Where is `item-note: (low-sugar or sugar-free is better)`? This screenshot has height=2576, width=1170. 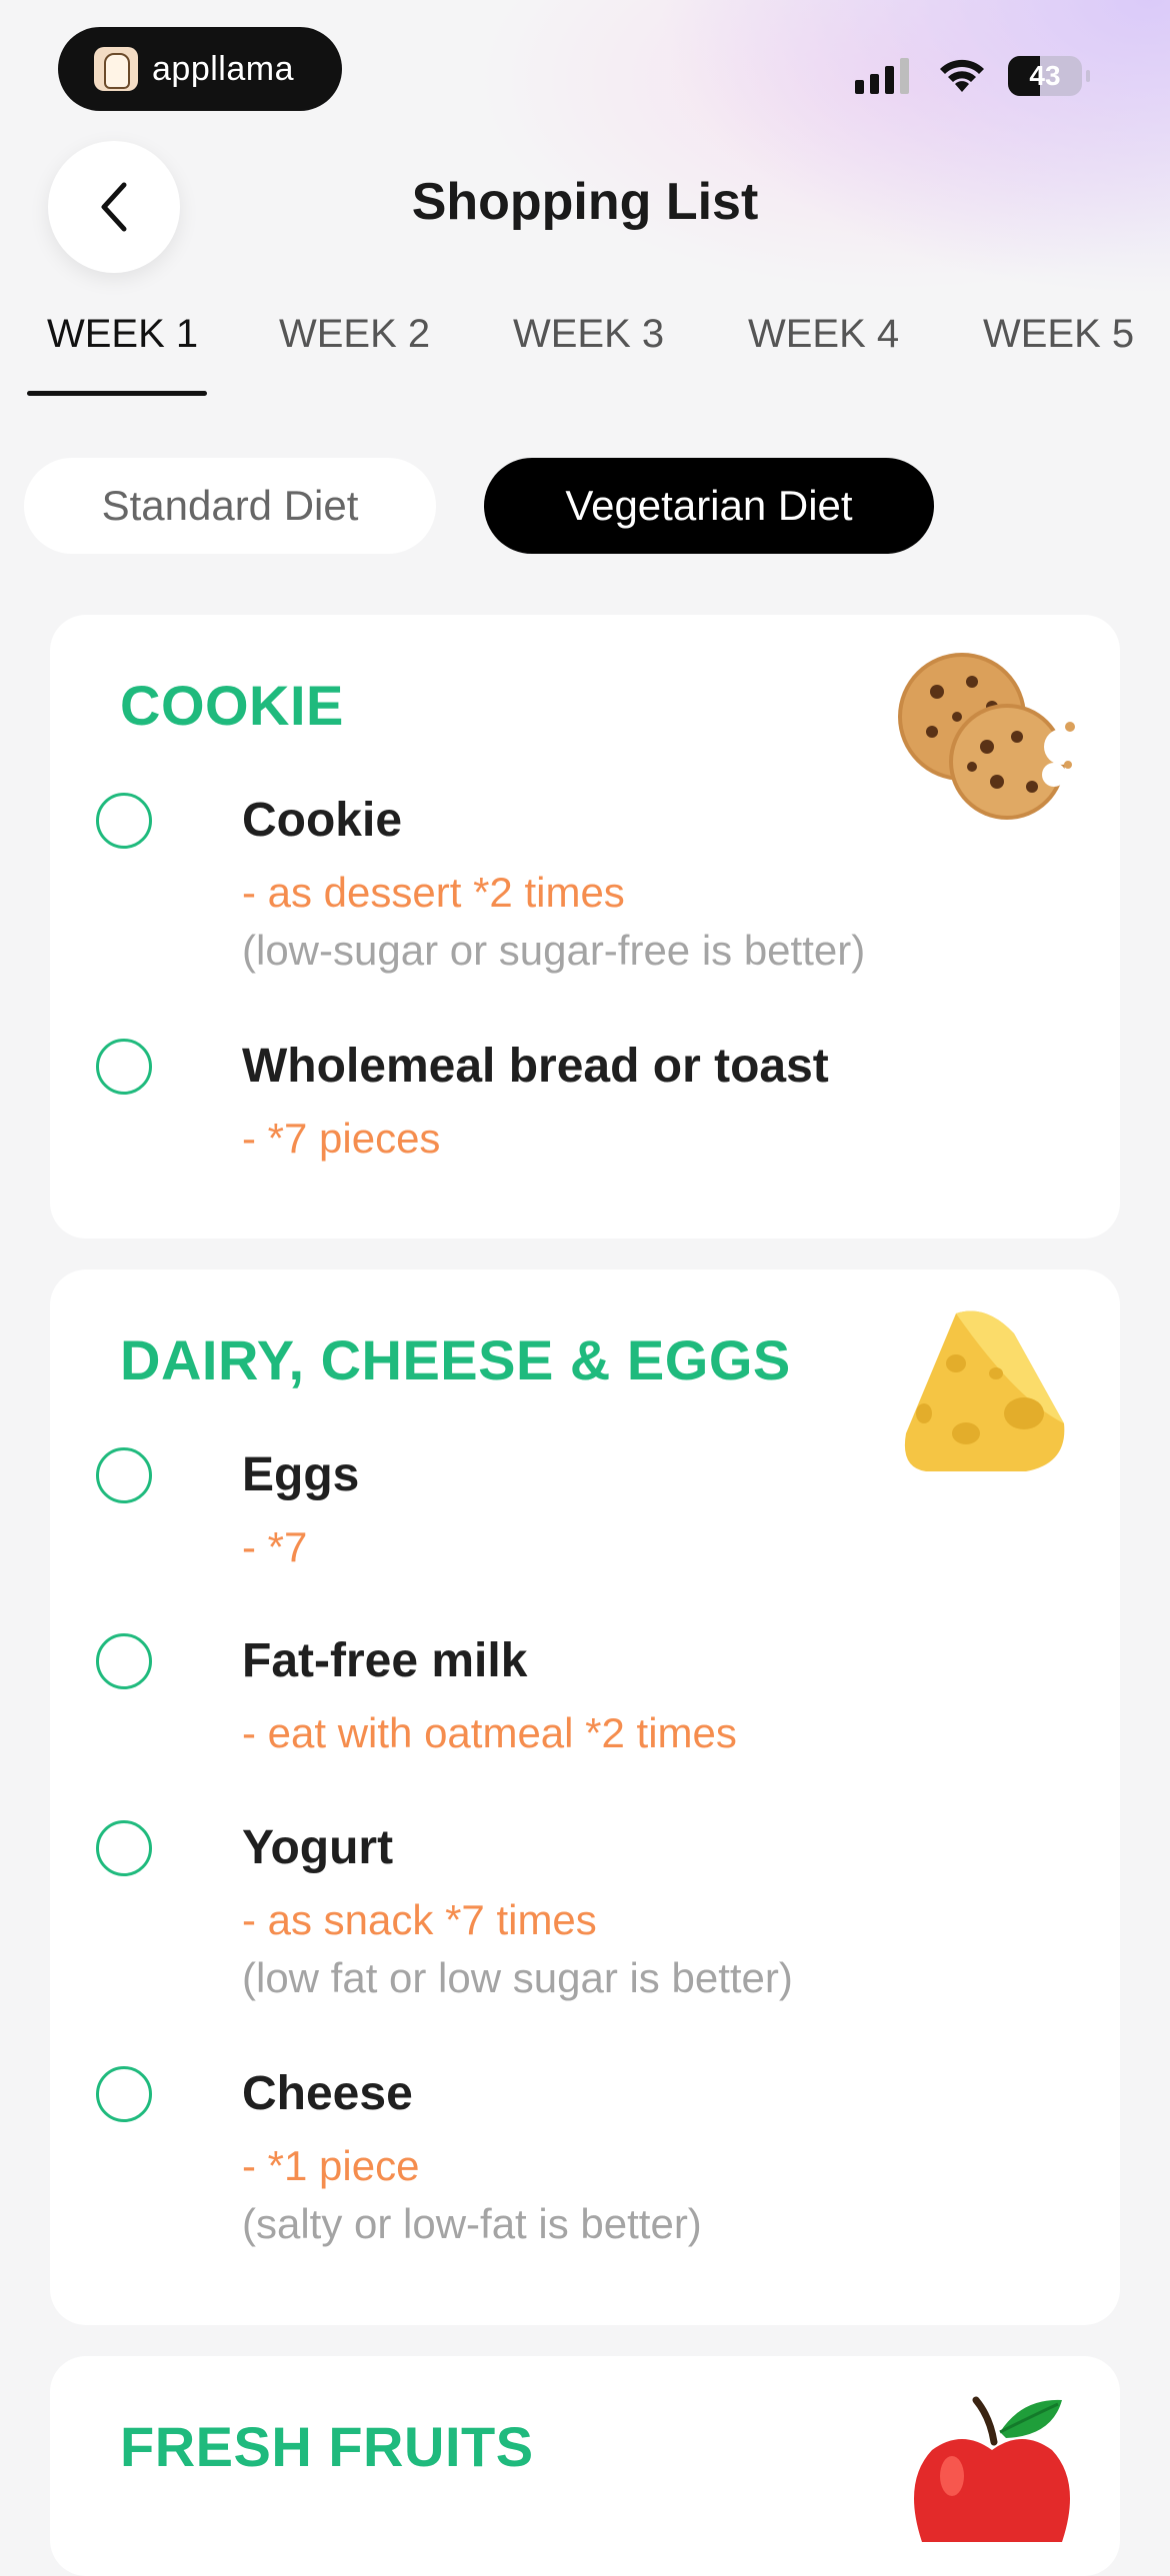
item-note: (low-sugar or sugar-free is better) is located at coordinates (554, 951).